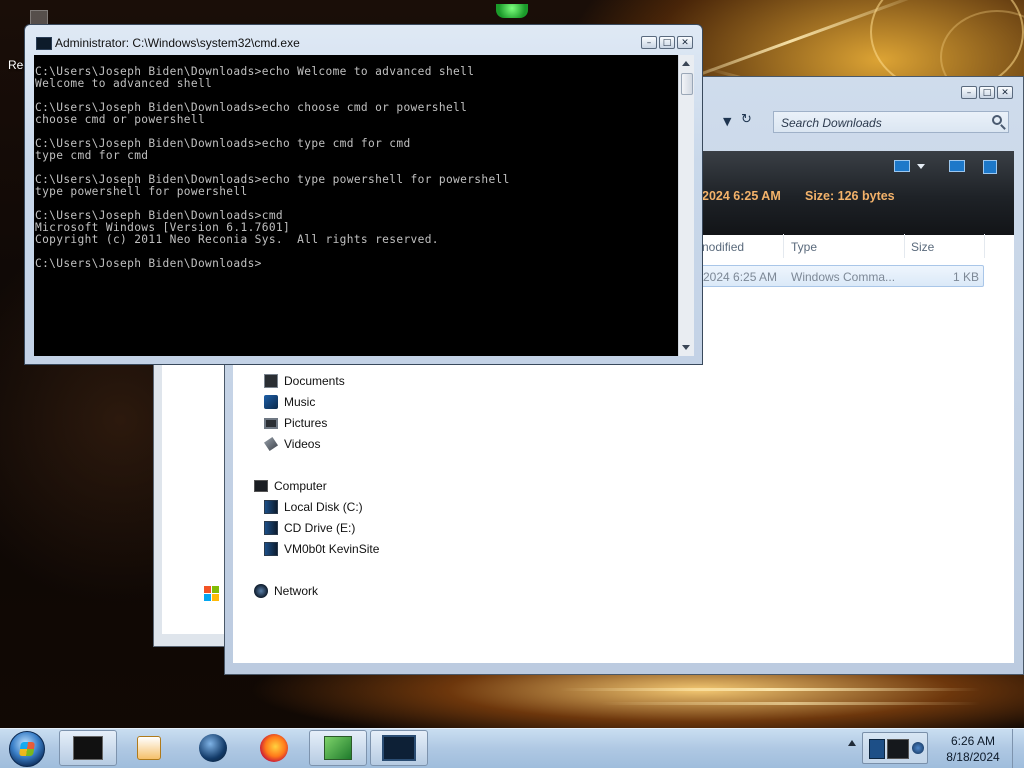 This screenshot has width=1024, height=768. What do you see at coordinates (194, 501) in the screenshot?
I see `background-window` at bounding box center [194, 501].